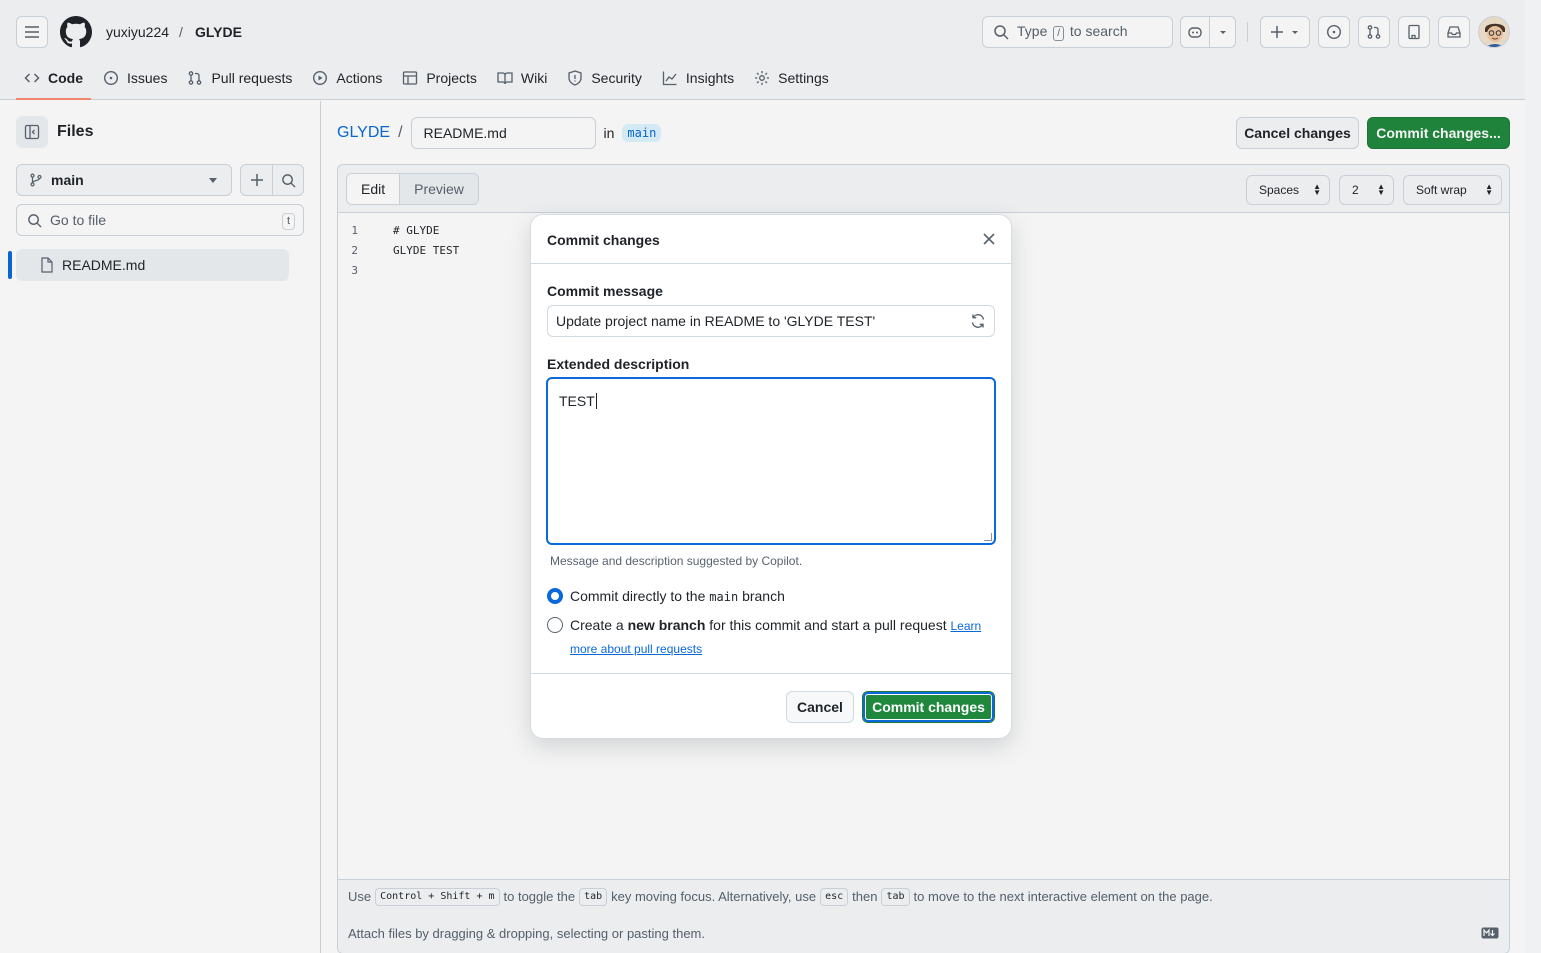 The image size is (1541, 953). Describe the element at coordinates (597, 625) in the screenshot. I see `option-text: Create a` at that location.